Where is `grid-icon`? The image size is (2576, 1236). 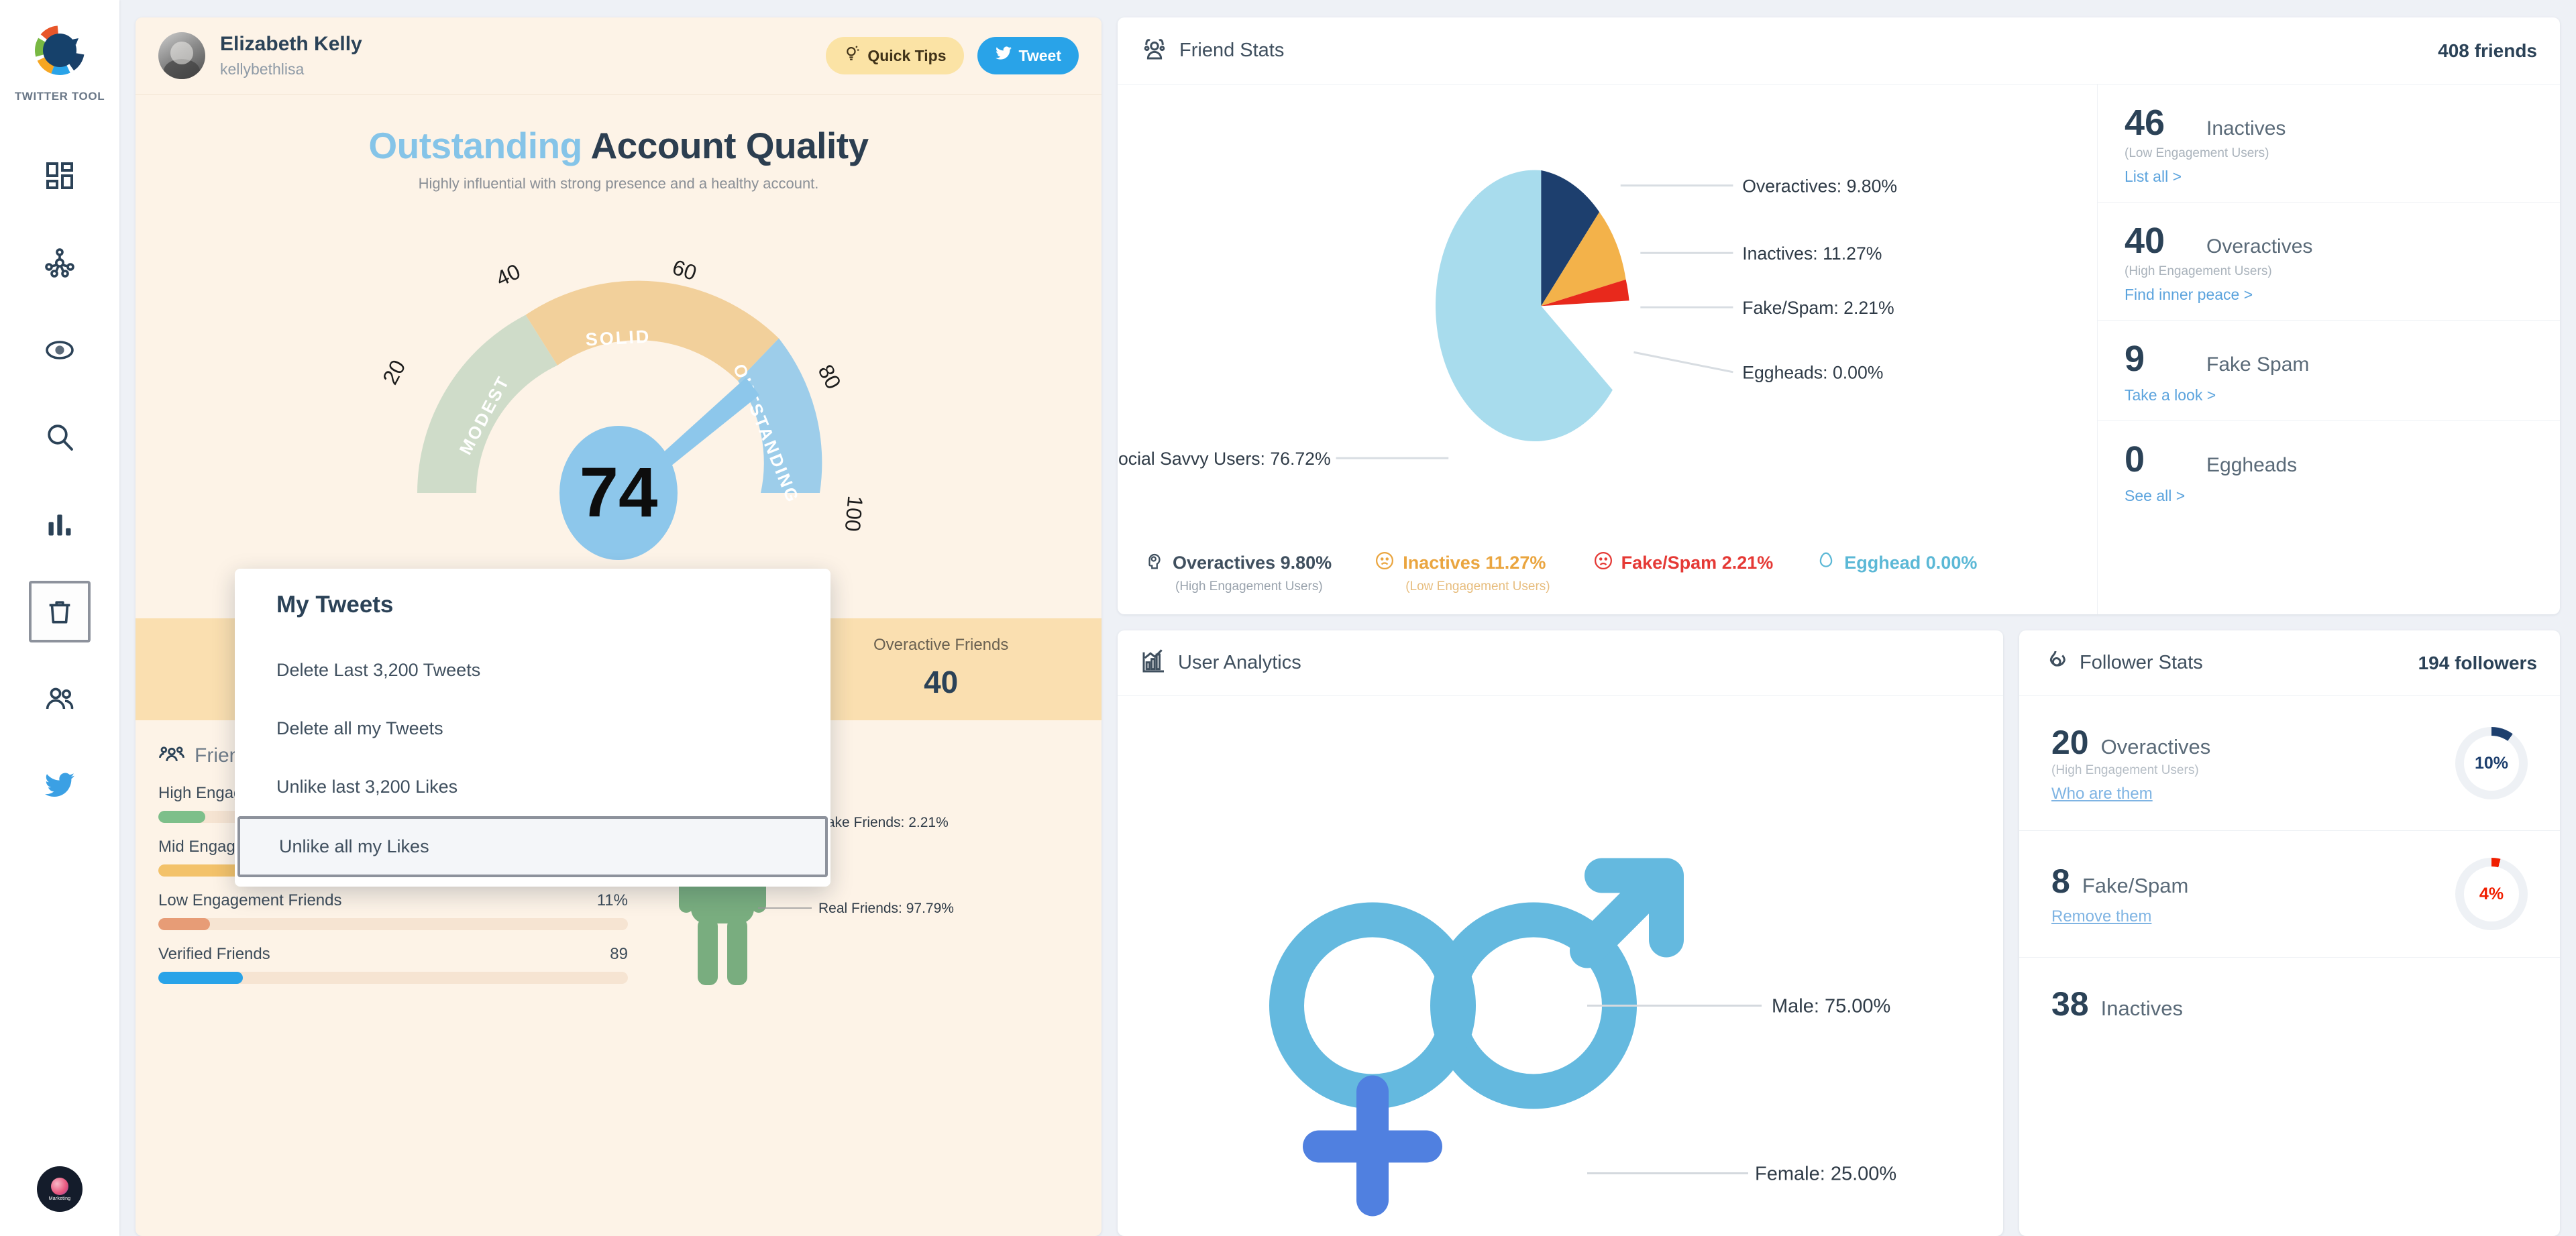 grid-icon is located at coordinates (60, 176).